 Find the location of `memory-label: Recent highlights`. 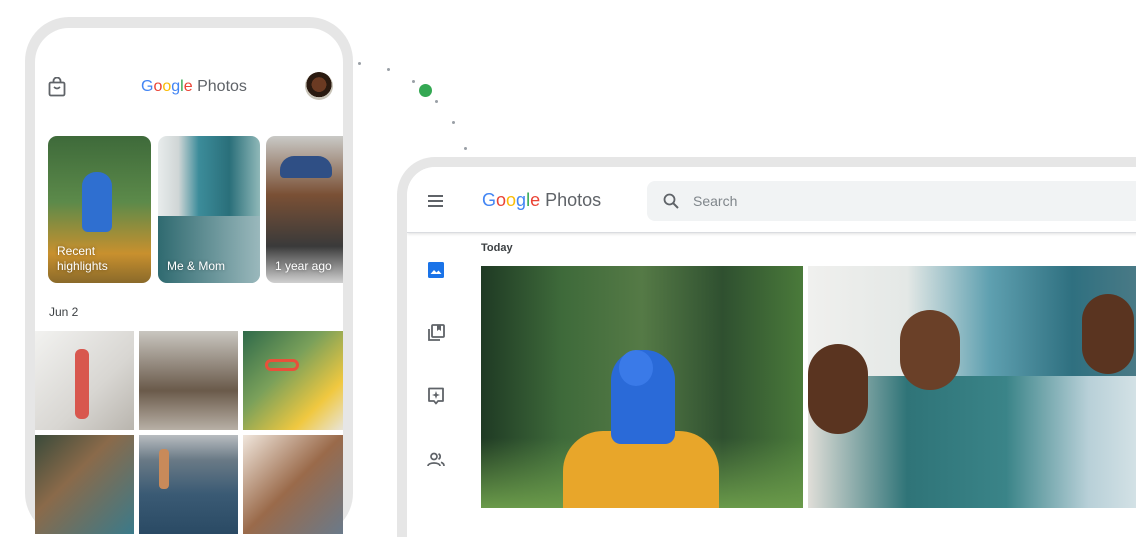

memory-label: Recent highlights is located at coordinates (82, 258).